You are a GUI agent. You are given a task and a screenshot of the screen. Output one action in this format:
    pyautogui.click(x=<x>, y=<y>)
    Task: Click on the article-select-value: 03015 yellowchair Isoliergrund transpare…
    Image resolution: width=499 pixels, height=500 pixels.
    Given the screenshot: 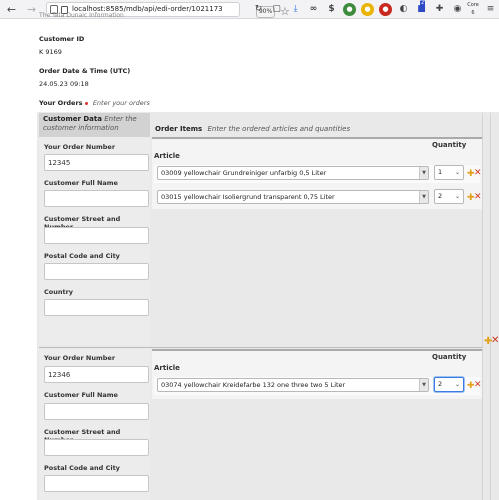 What is the action you would take?
    pyautogui.click(x=248, y=197)
    